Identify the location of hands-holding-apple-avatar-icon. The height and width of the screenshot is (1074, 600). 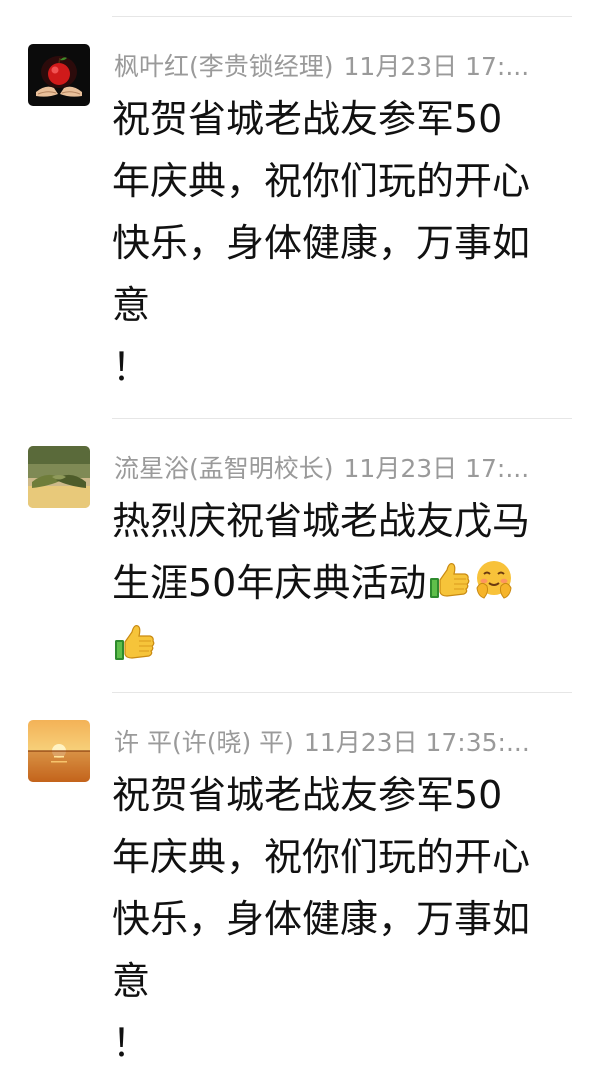
(59, 75).